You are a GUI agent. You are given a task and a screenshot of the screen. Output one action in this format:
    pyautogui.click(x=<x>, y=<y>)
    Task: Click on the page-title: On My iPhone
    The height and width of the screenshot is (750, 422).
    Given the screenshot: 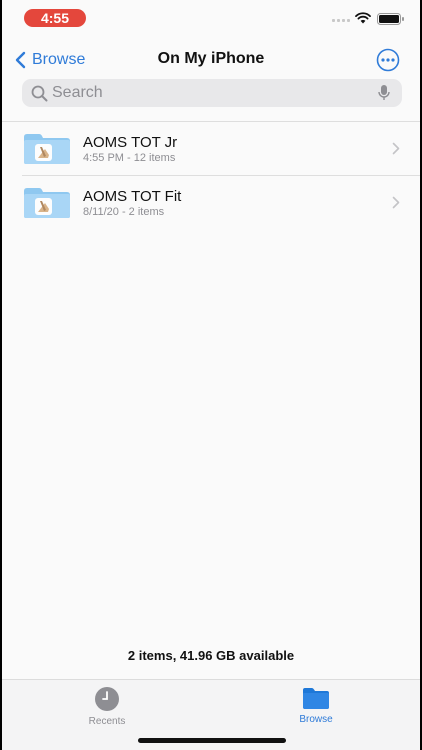 What is the action you would take?
    pyautogui.click(x=211, y=58)
    